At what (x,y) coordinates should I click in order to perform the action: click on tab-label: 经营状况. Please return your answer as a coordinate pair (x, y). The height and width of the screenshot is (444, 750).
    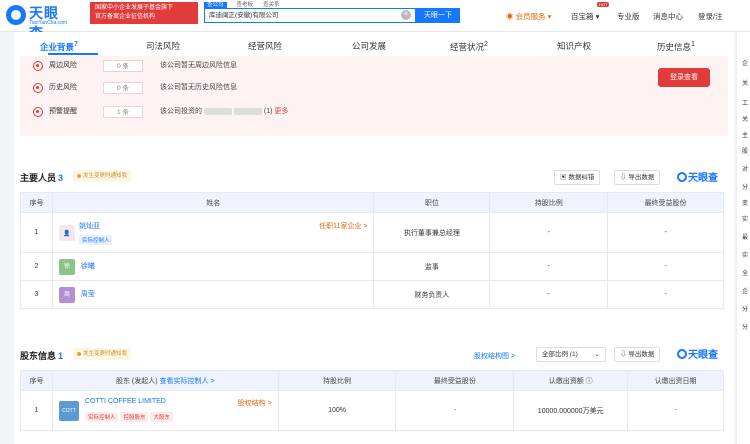
    Looking at the image, I should click on (467, 46).